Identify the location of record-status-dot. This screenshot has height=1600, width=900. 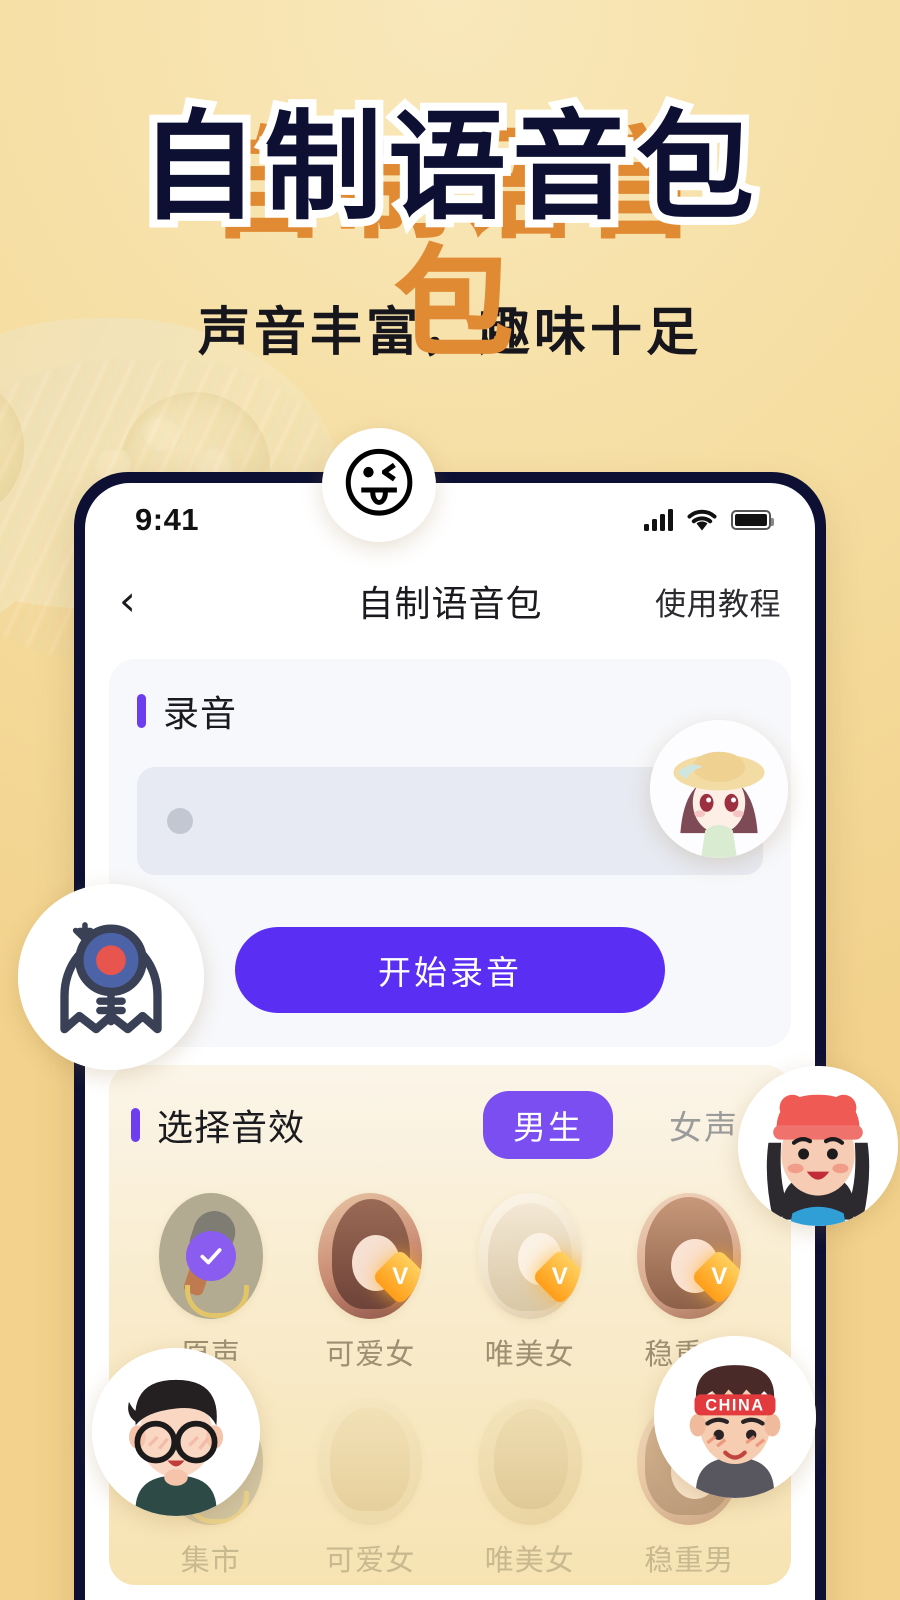
(180, 821).